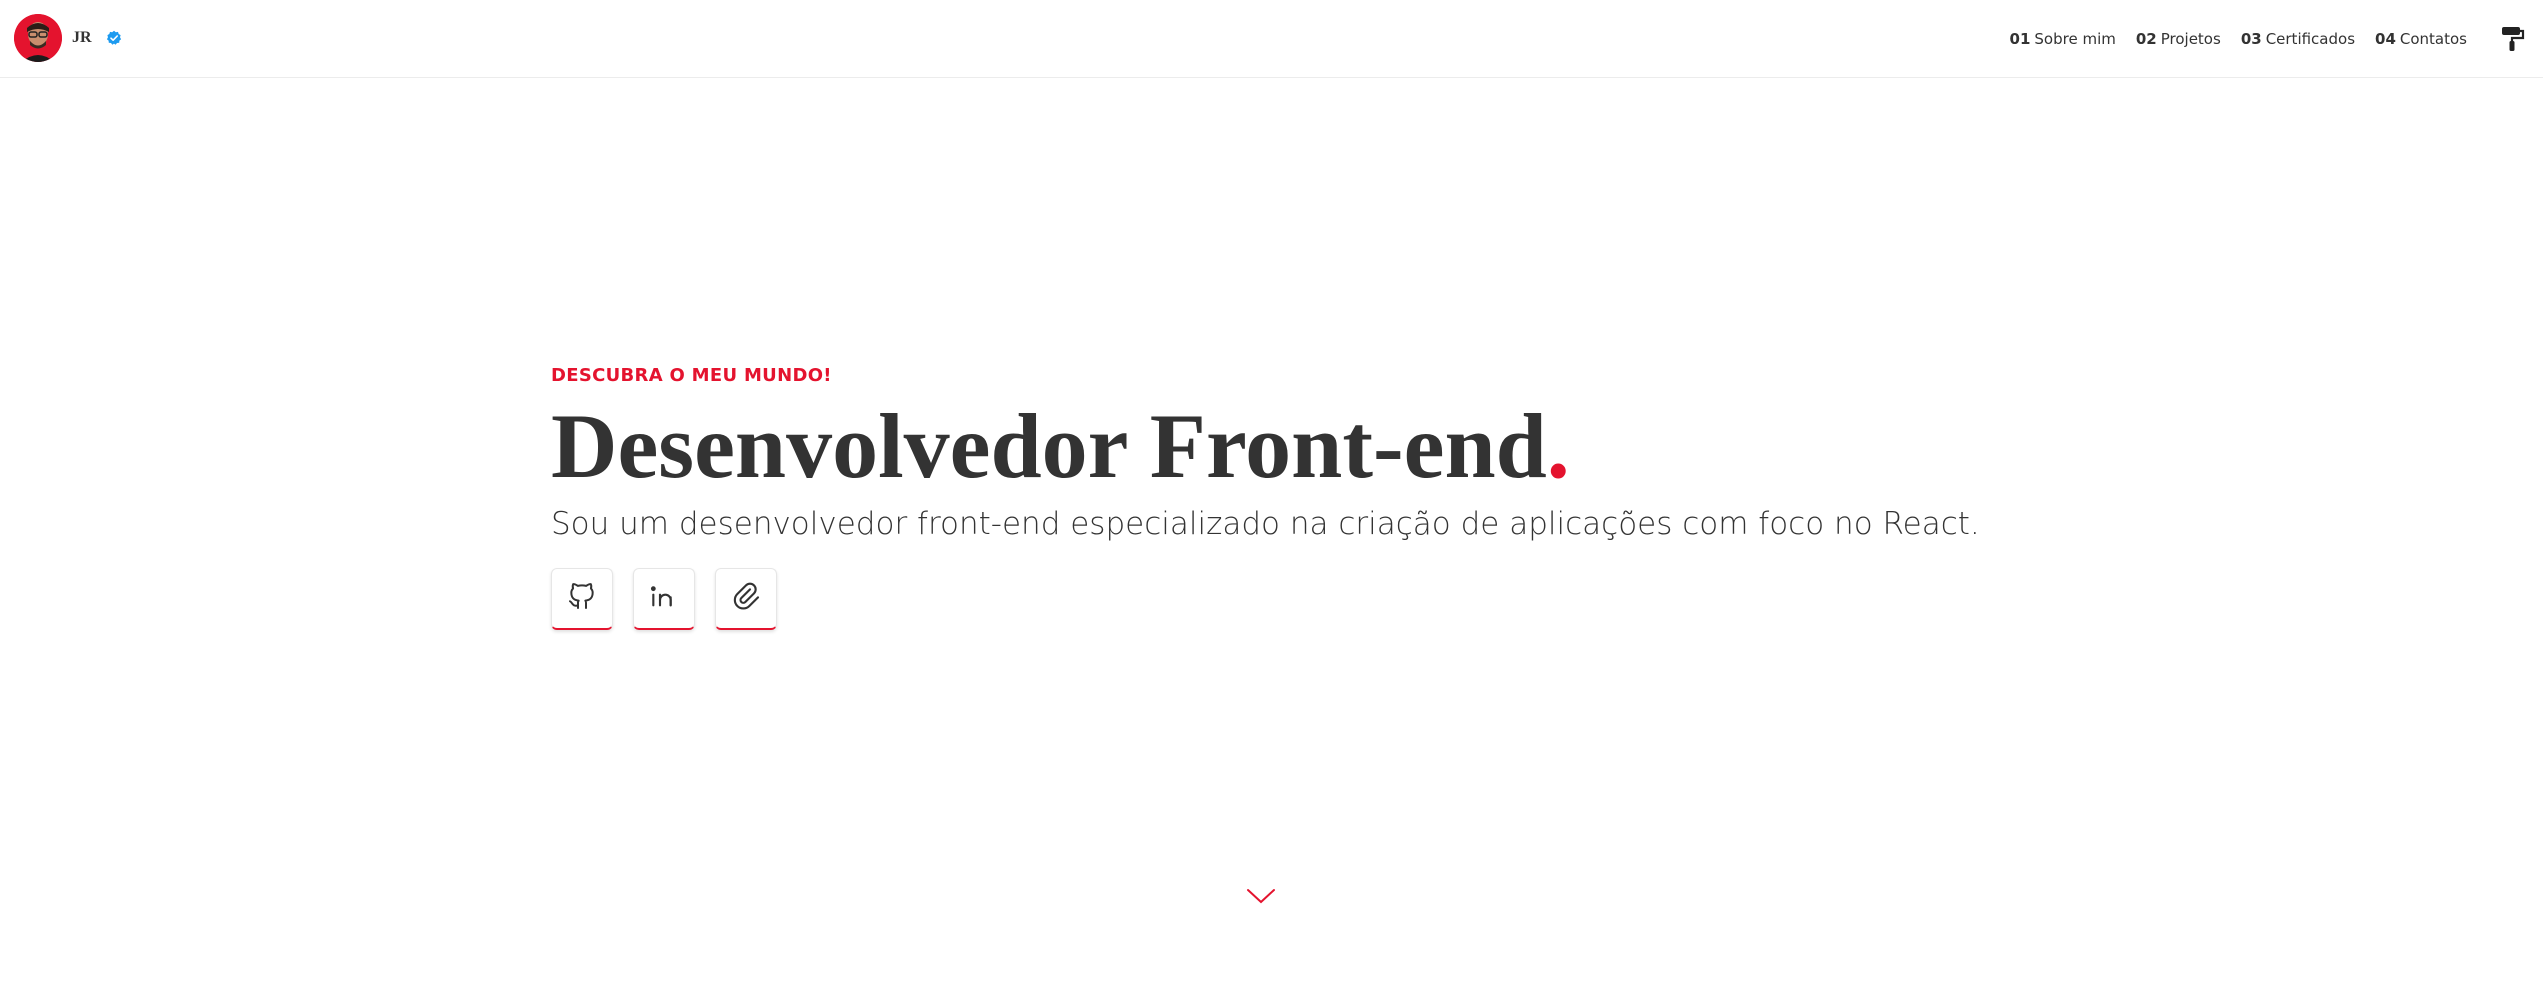  I want to click on resume-button, so click(746, 599).